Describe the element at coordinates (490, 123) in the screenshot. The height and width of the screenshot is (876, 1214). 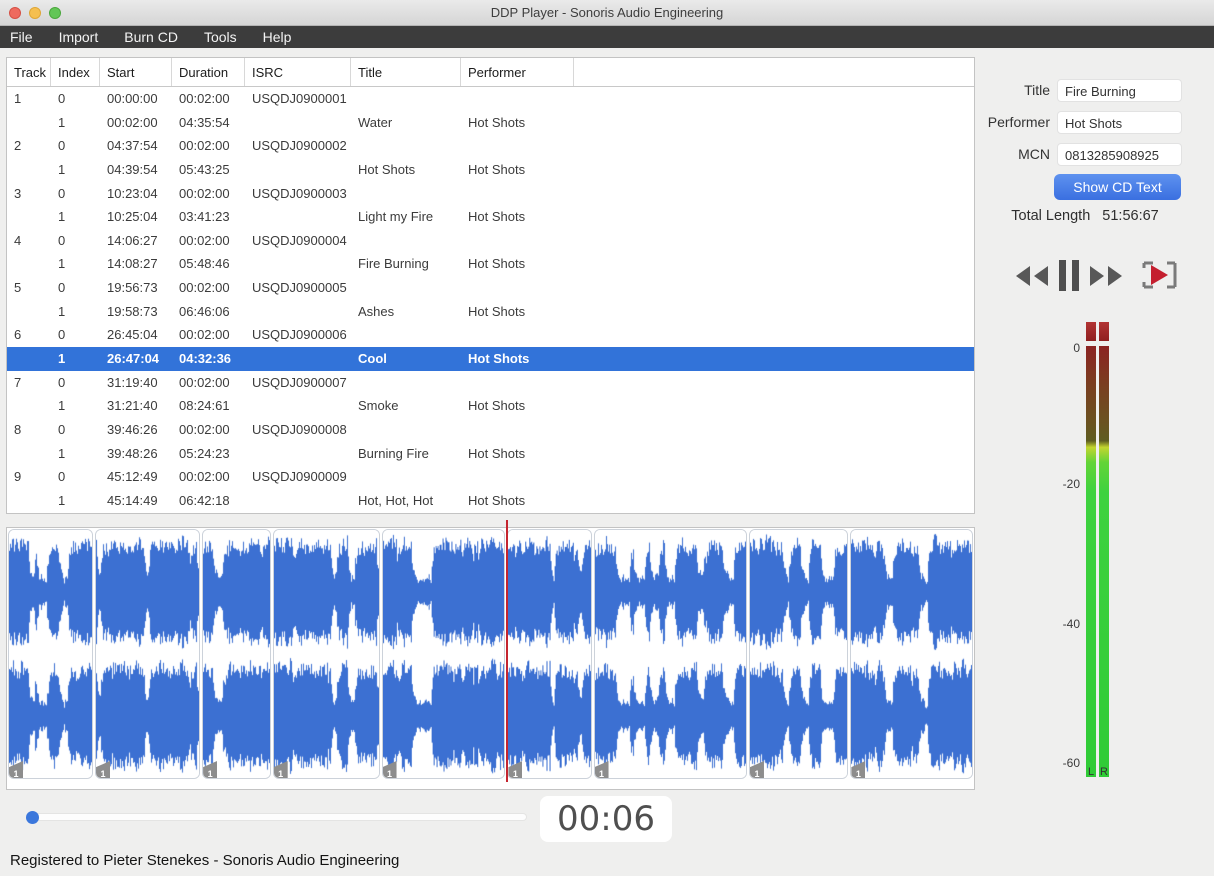
I see `table-row: 1 00:02:00 04:35:54 Water Hot Shots` at that location.